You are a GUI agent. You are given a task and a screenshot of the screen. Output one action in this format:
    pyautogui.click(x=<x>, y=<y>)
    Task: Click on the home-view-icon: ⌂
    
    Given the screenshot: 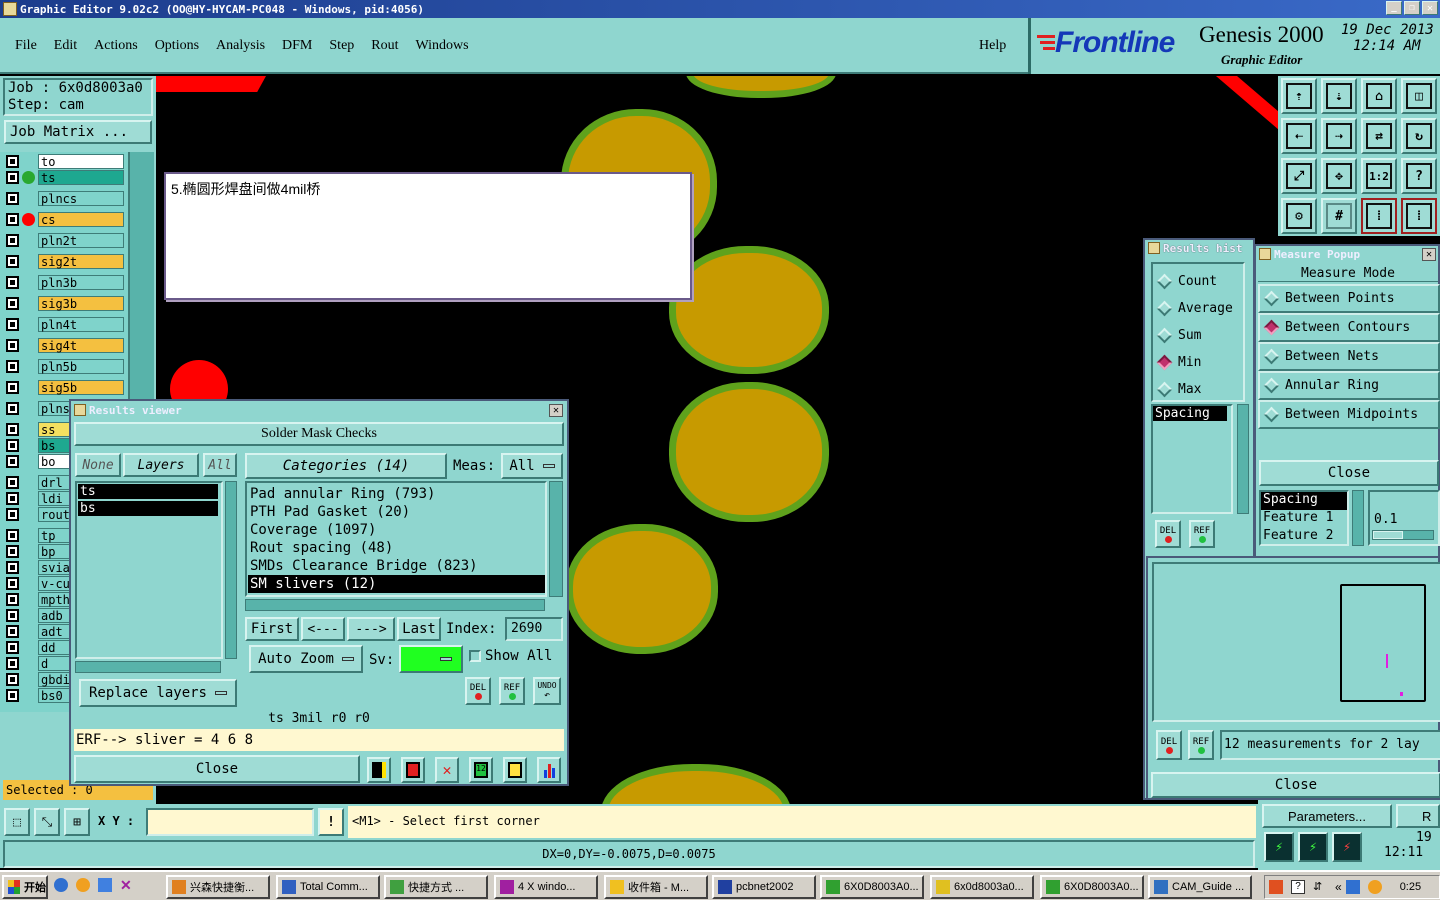 What is the action you would take?
    pyautogui.click(x=1379, y=96)
    